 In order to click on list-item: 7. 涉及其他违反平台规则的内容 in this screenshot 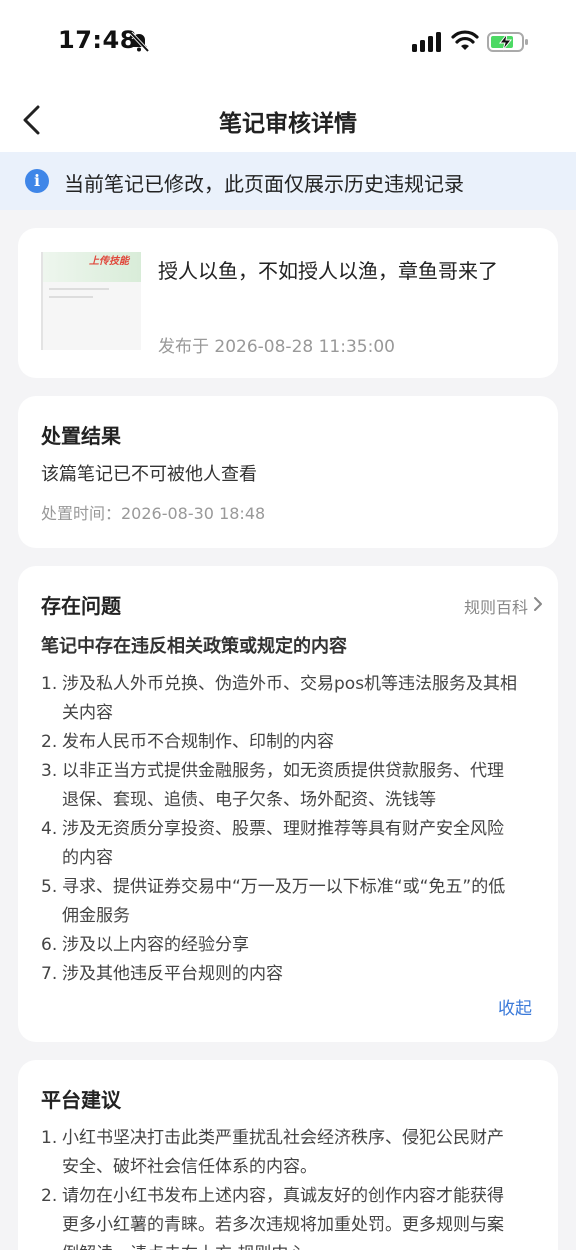, I will do `click(291, 974)`.